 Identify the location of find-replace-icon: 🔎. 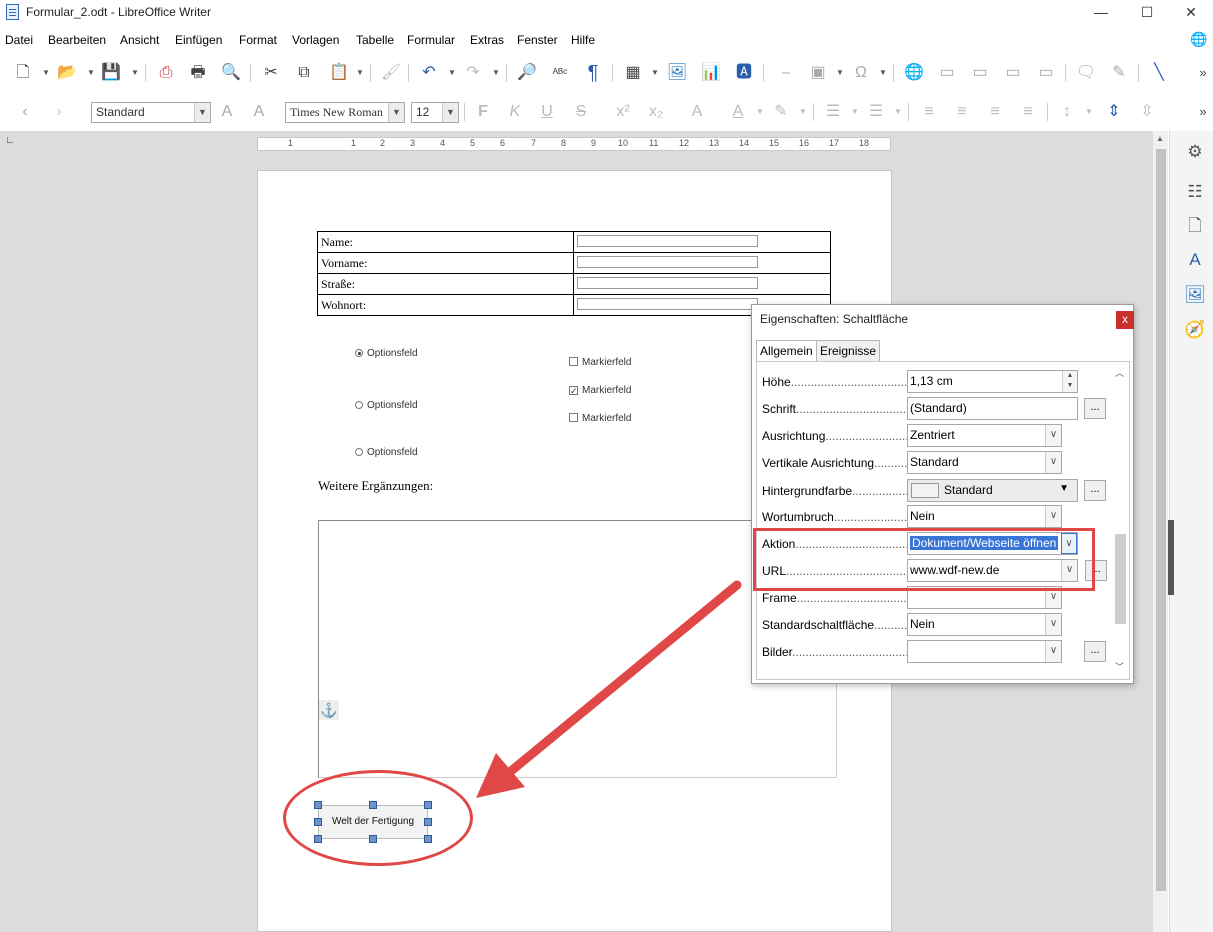
(527, 73).